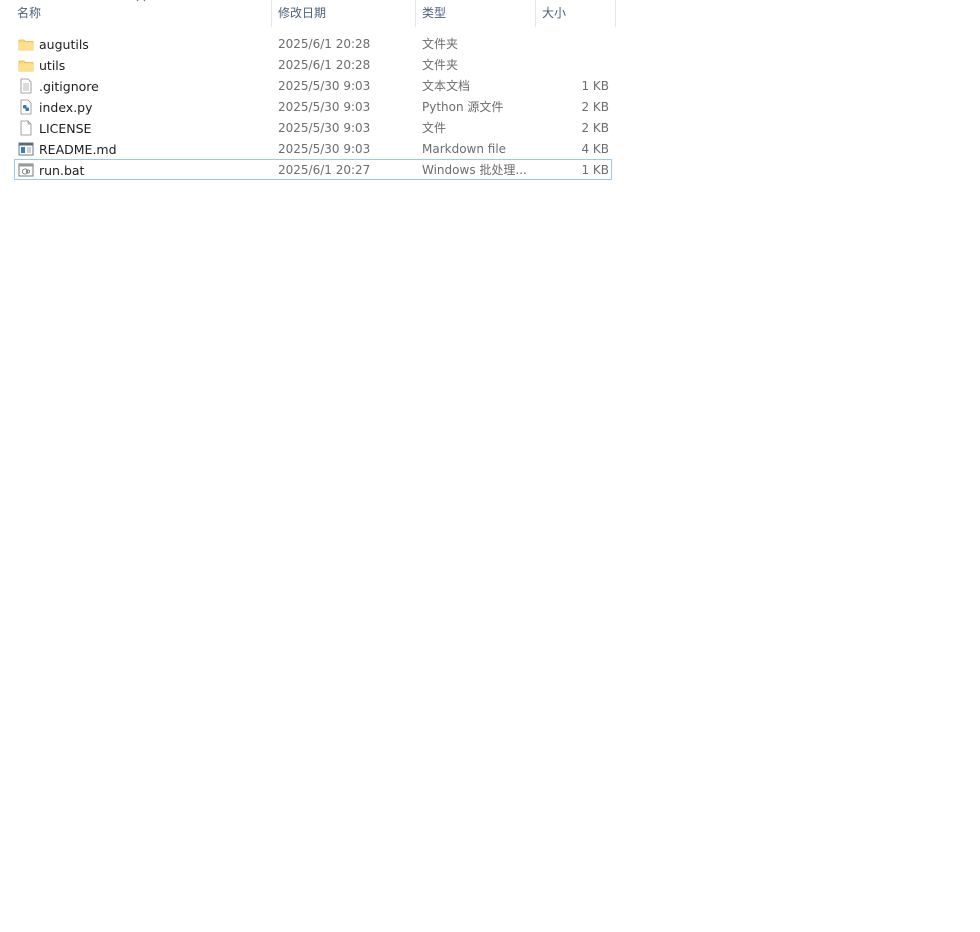  I want to click on file-name: .gitignore, so click(69, 86).